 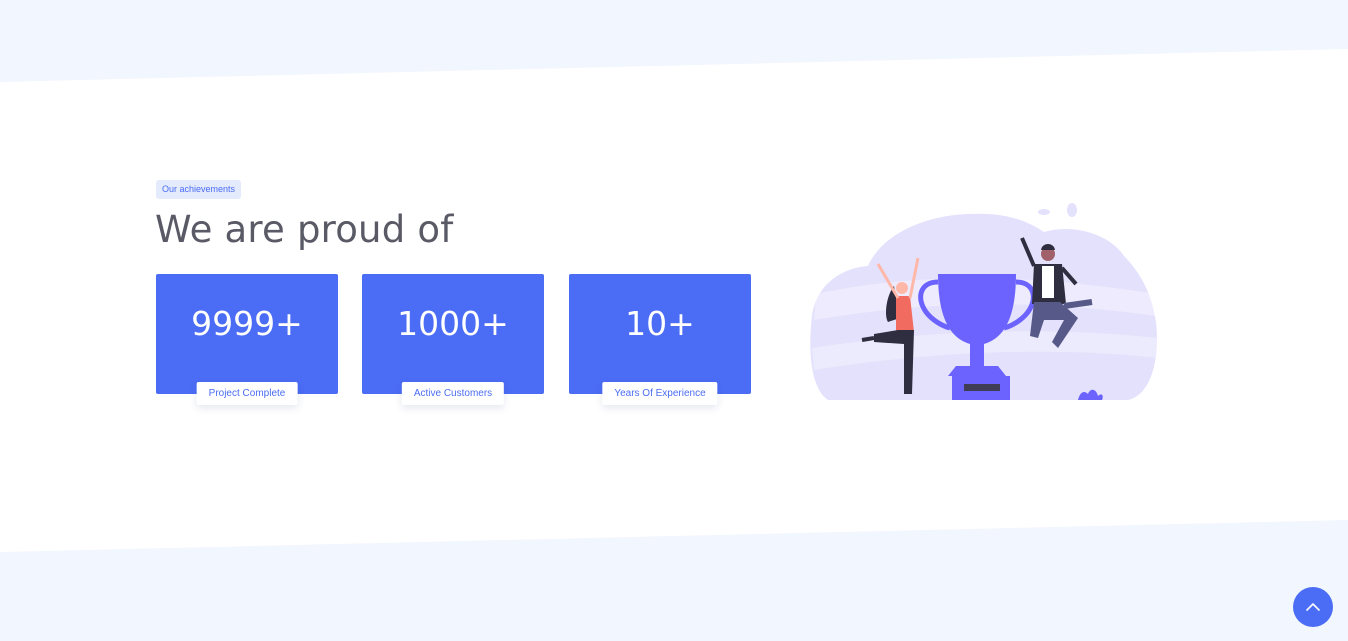 I want to click on stat-value: 9999+, so click(x=247, y=323).